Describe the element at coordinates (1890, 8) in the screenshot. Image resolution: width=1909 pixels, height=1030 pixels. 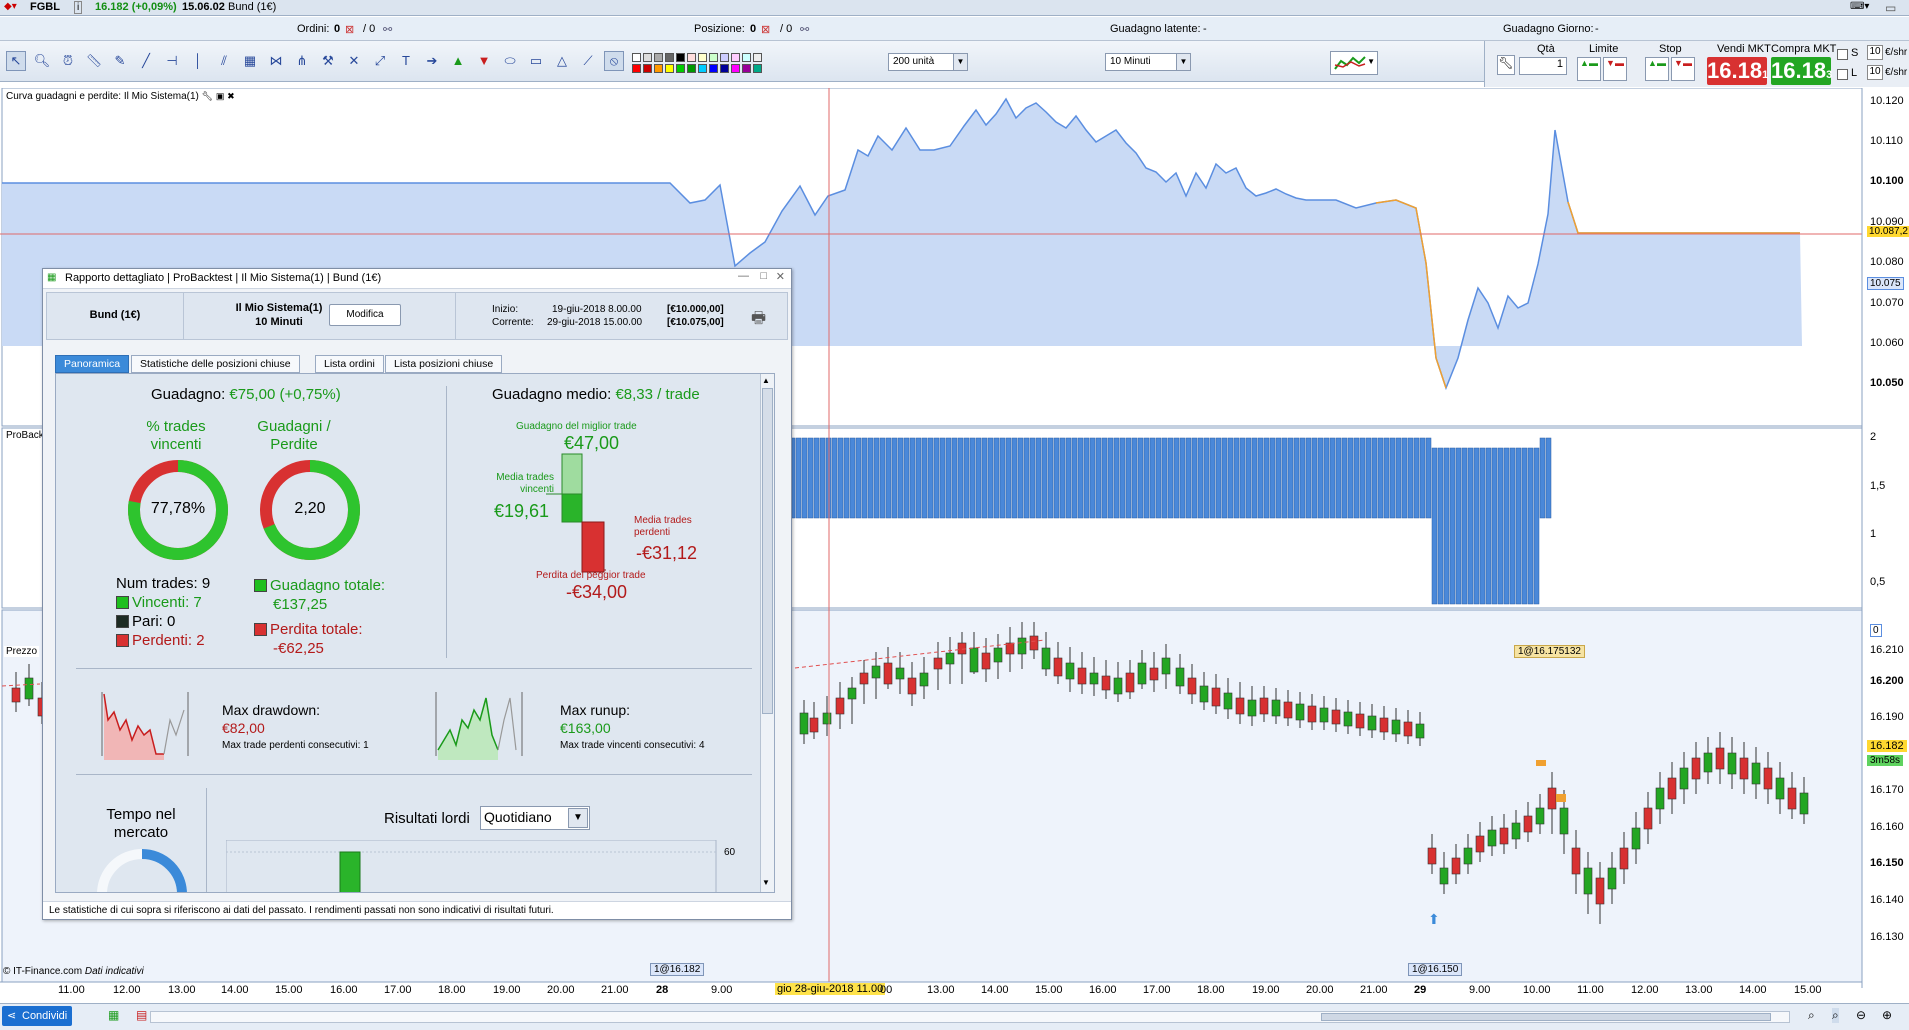
I see `maximize-icon: ▭` at that location.